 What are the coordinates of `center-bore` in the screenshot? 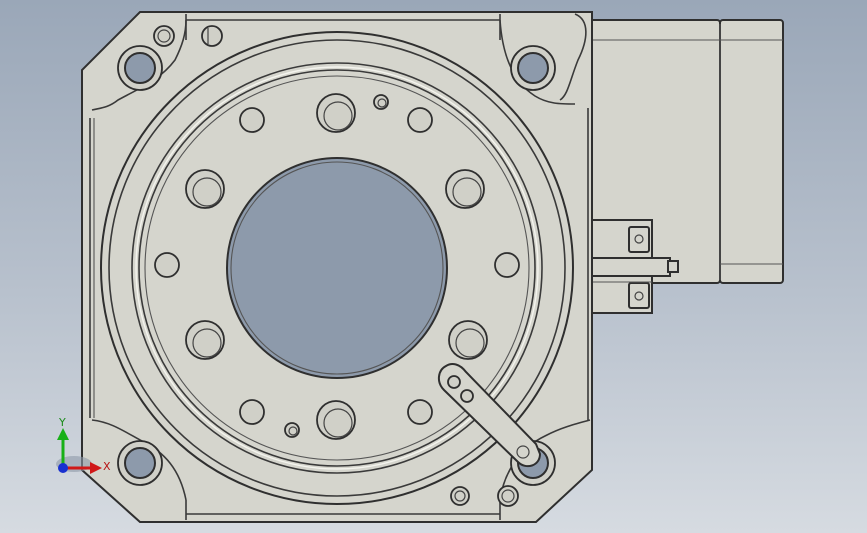 It's located at (337, 268).